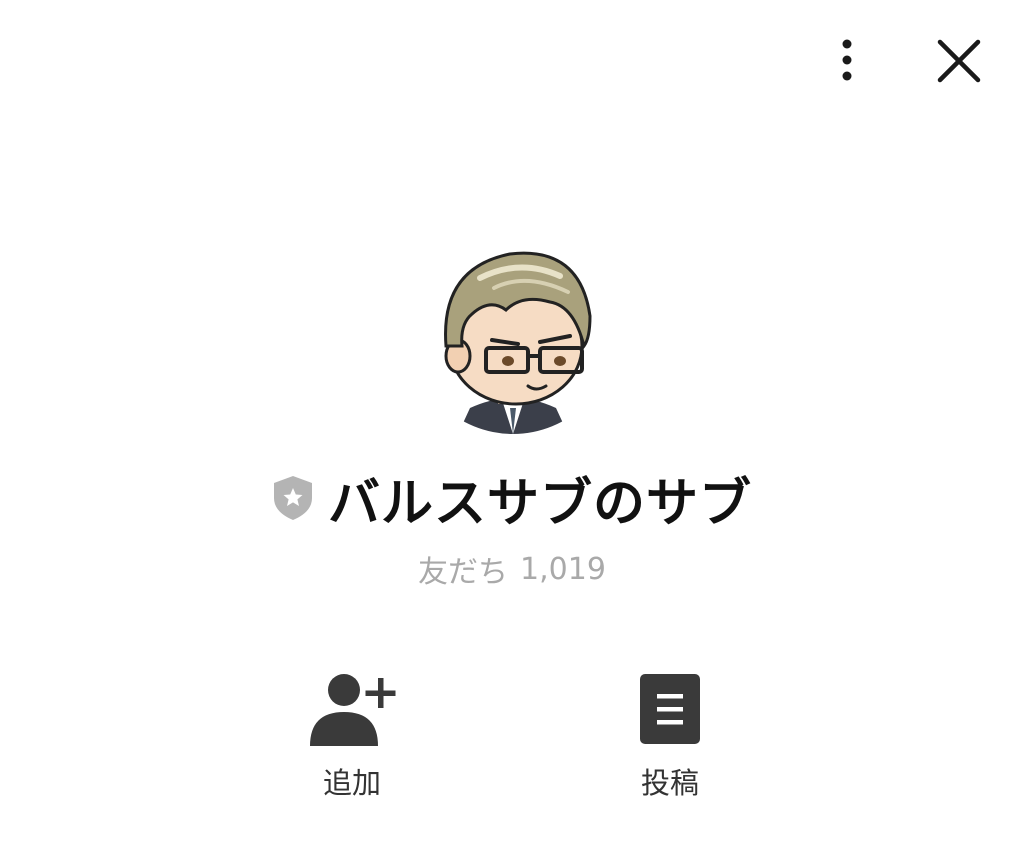 This screenshot has width=1024, height=853. What do you see at coordinates (669, 783) in the screenshot?
I see `post-label: 投稿` at bounding box center [669, 783].